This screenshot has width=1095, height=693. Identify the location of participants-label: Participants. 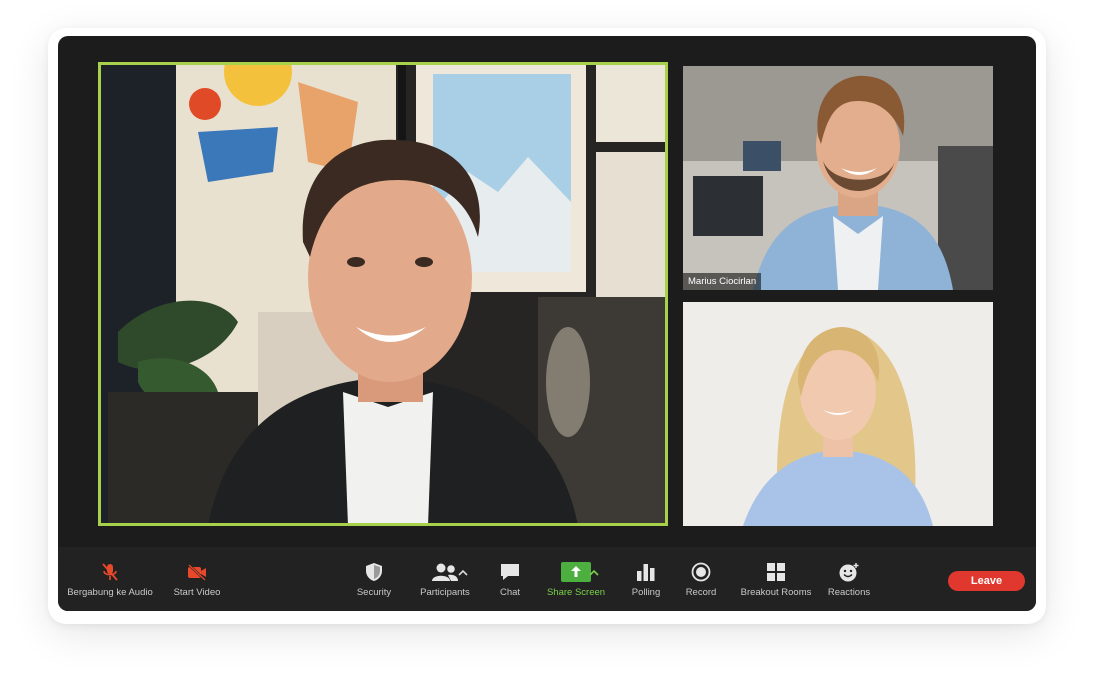
(445, 592).